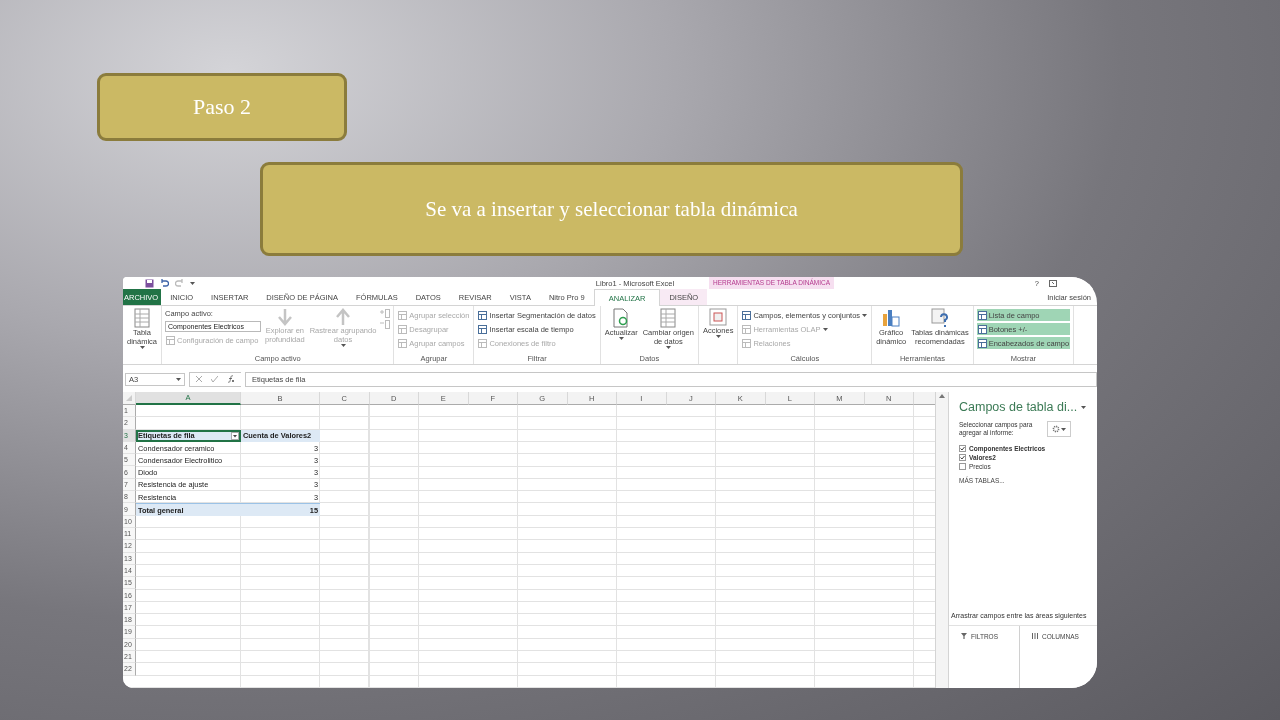 The width and height of the screenshot is (1280, 720). Describe the element at coordinates (129, 398) in the screenshot. I see `triangle-icon` at that location.